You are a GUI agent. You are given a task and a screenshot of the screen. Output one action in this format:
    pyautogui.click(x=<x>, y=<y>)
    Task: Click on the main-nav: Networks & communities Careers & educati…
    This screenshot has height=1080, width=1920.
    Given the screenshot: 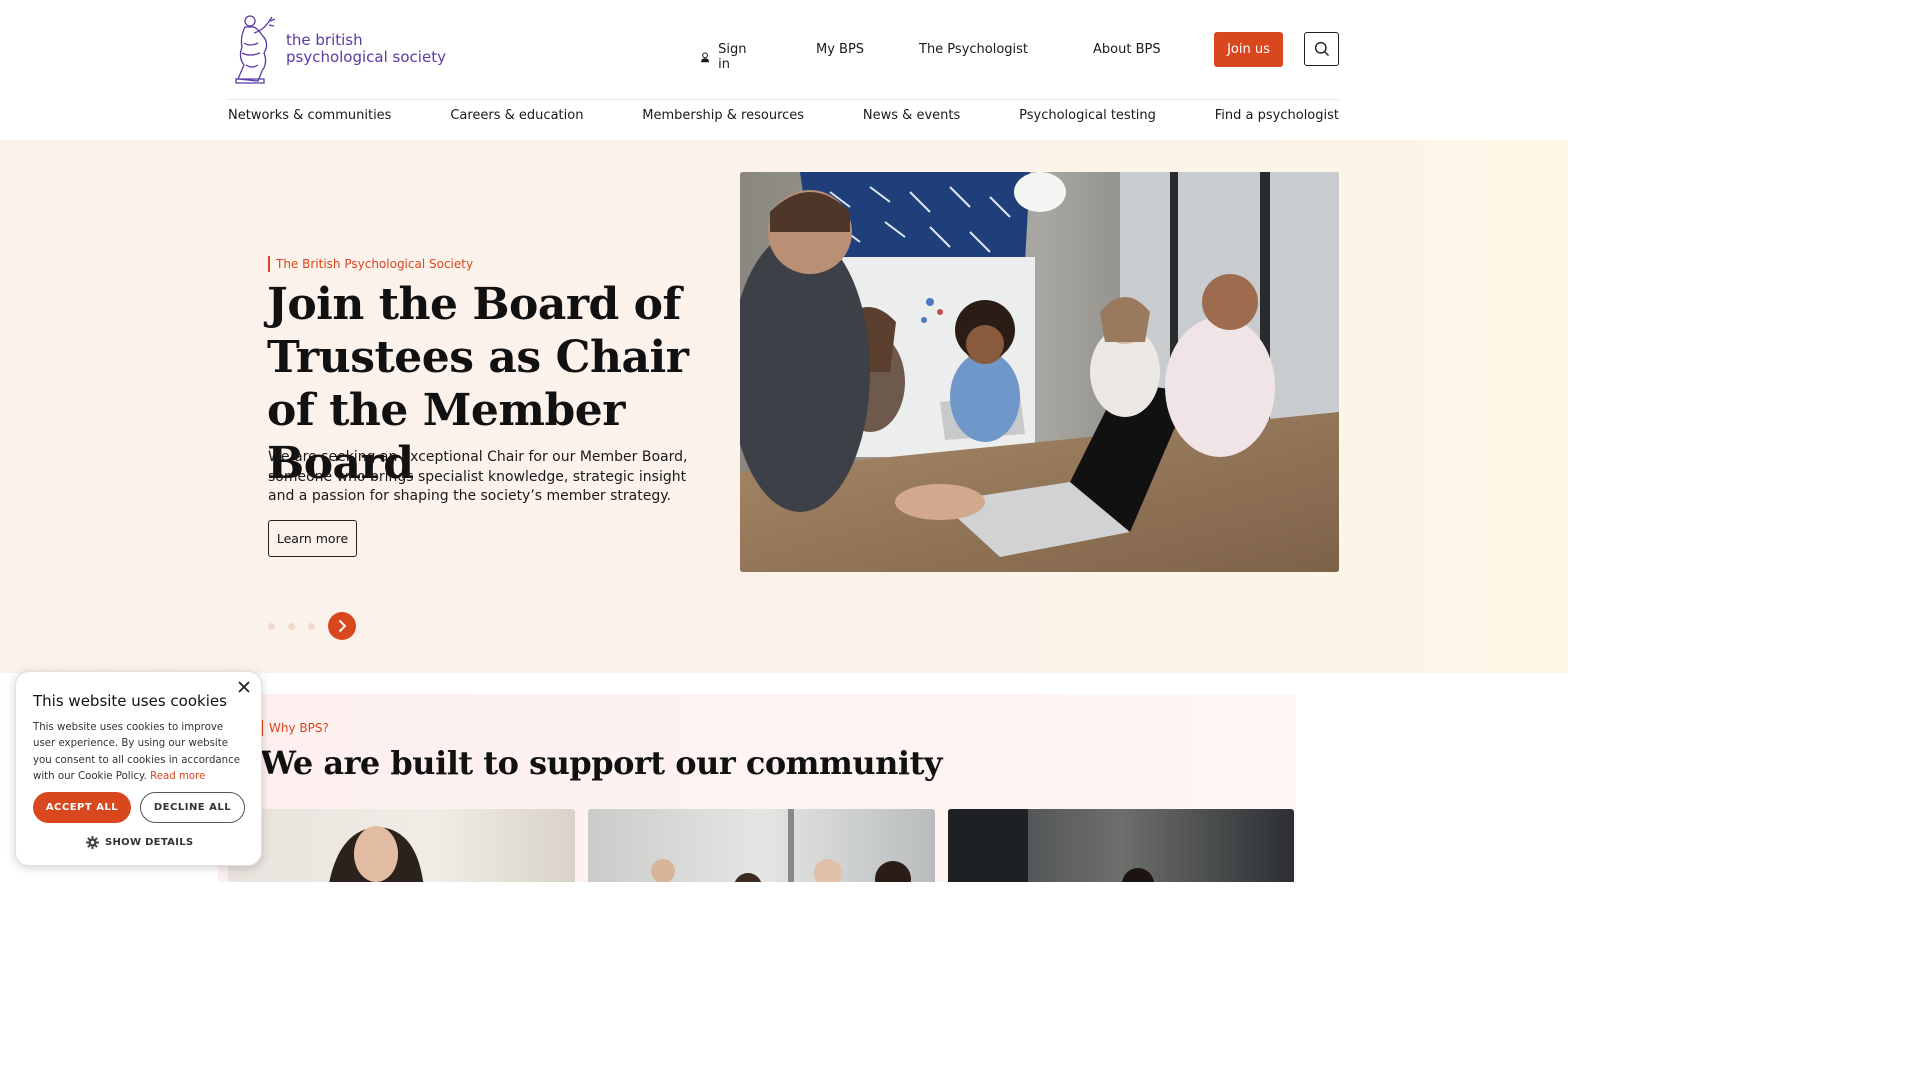 What is the action you would take?
    pyautogui.click(x=783, y=119)
    